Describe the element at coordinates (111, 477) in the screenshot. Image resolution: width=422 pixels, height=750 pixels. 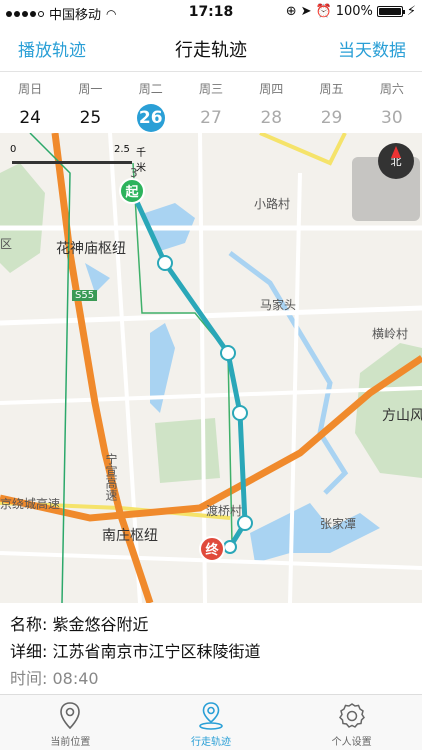
I see `map-label: 宁宣高速` at that location.